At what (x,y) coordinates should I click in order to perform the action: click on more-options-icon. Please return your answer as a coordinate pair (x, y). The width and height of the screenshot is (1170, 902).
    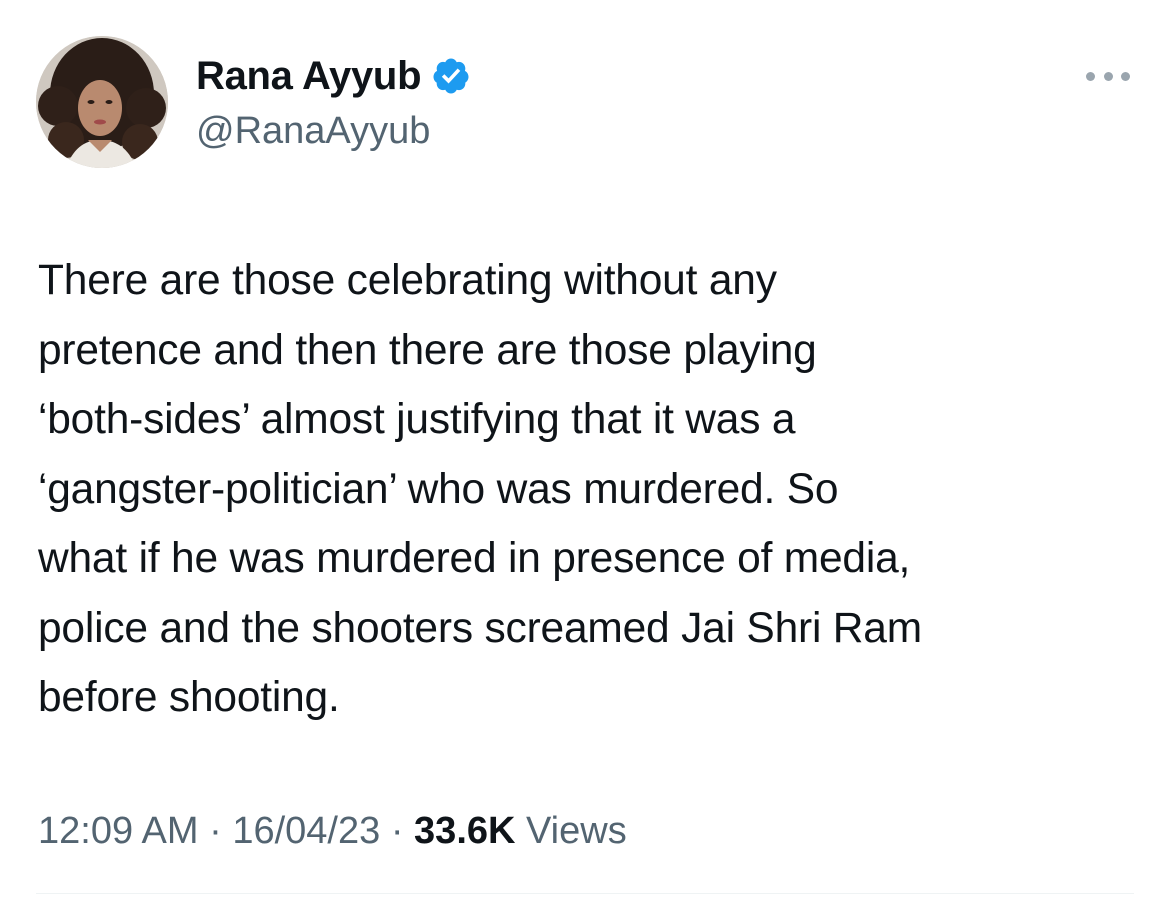
    Looking at the image, I should click on (1108, 76).